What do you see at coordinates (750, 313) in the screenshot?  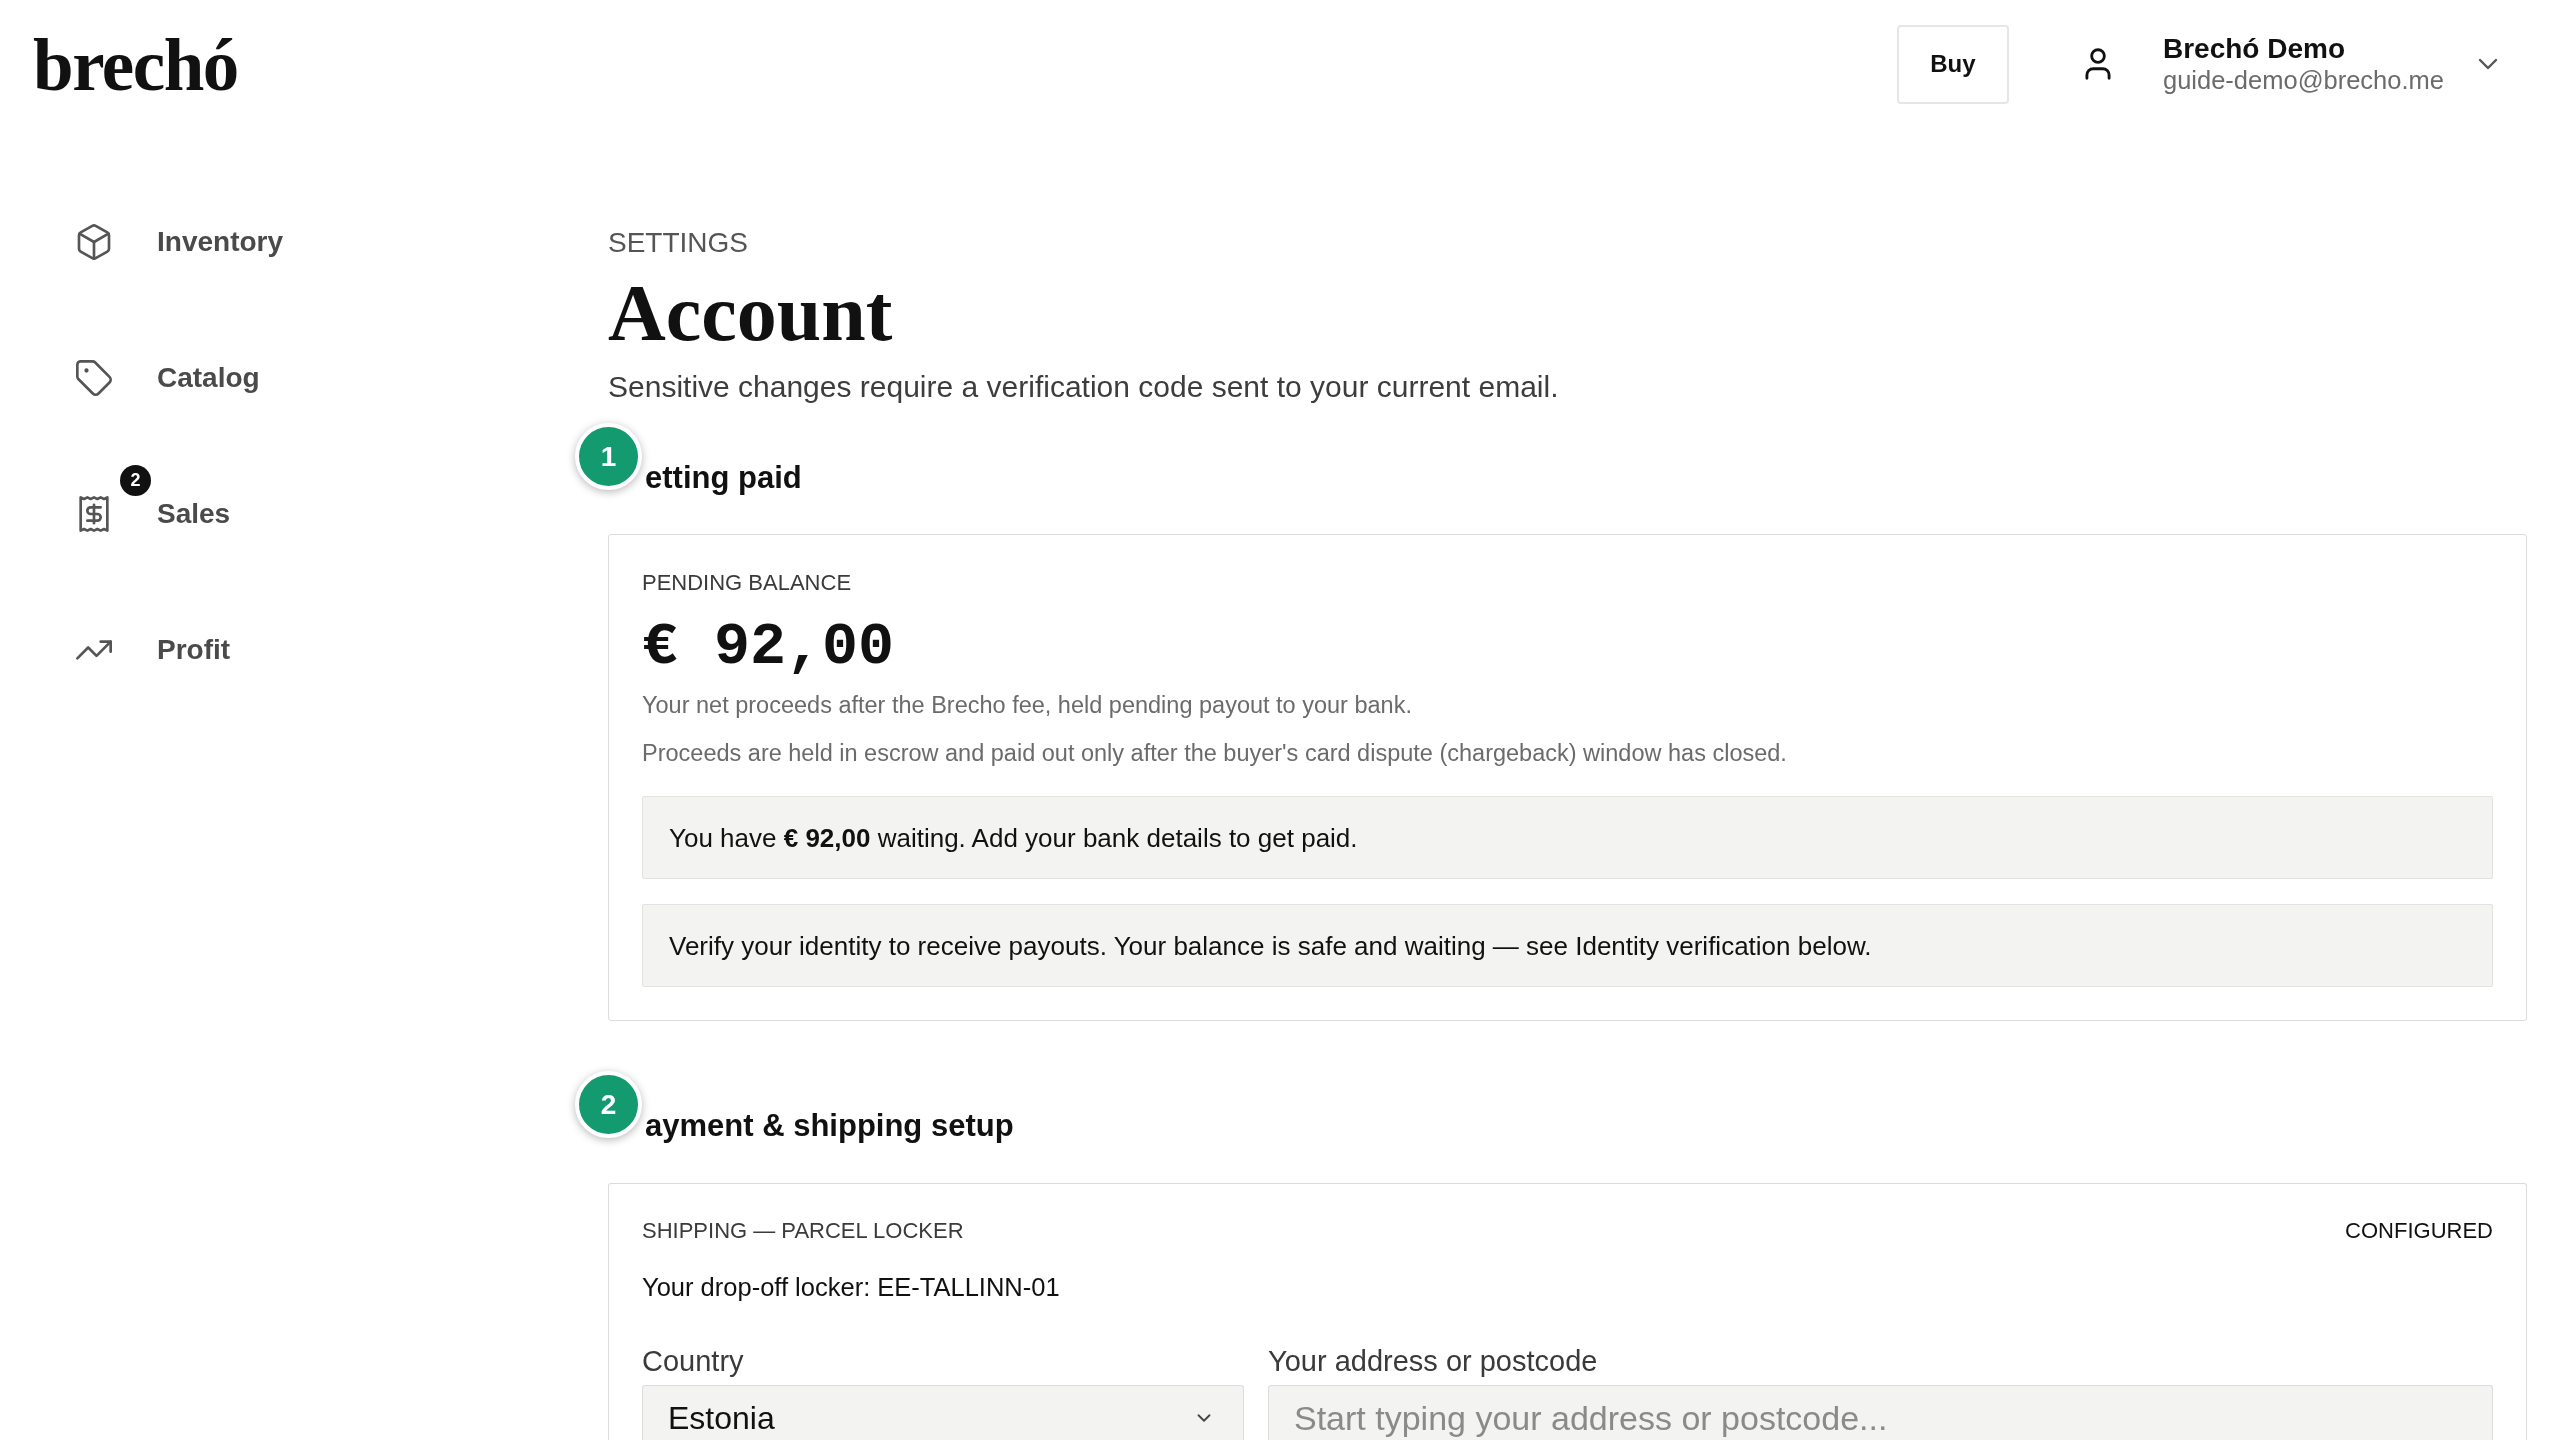 I see `page-title: Account` at bounding box center [750, 313].